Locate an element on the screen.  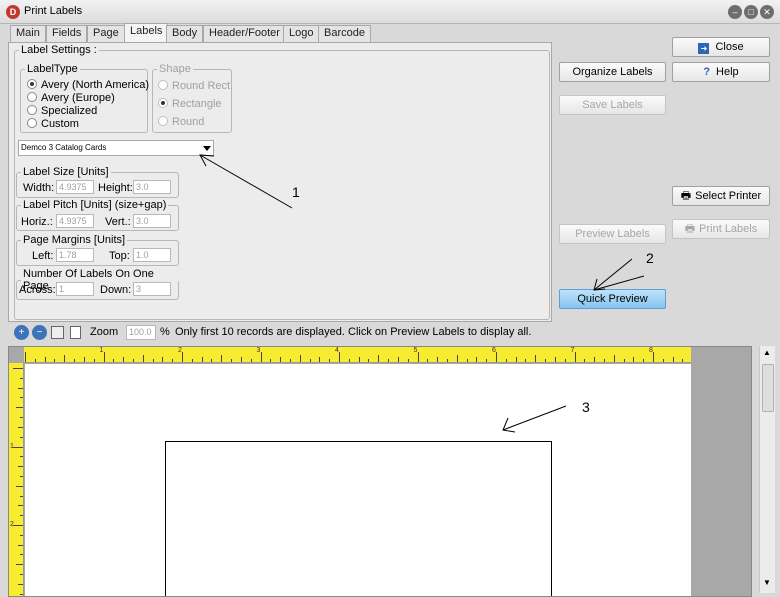
annotation-arrow-2b is located at coordinates (619, 283).